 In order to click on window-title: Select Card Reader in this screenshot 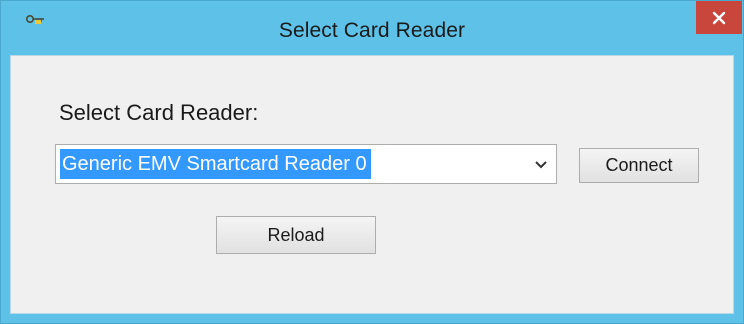, I will do `click(372, 30)`.